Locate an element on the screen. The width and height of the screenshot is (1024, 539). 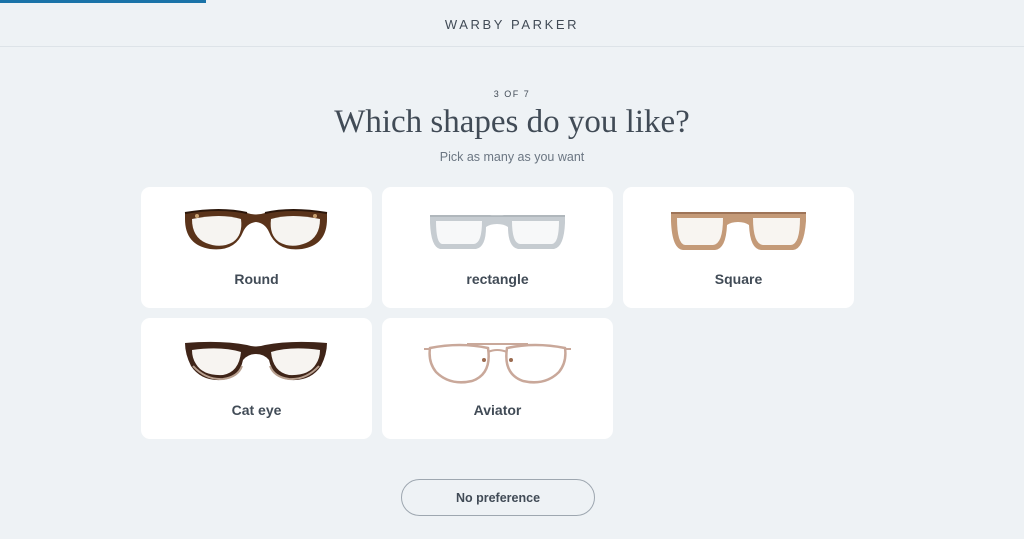
question-subtitle: Pick as many as you want is located at coordinates (512, 157).